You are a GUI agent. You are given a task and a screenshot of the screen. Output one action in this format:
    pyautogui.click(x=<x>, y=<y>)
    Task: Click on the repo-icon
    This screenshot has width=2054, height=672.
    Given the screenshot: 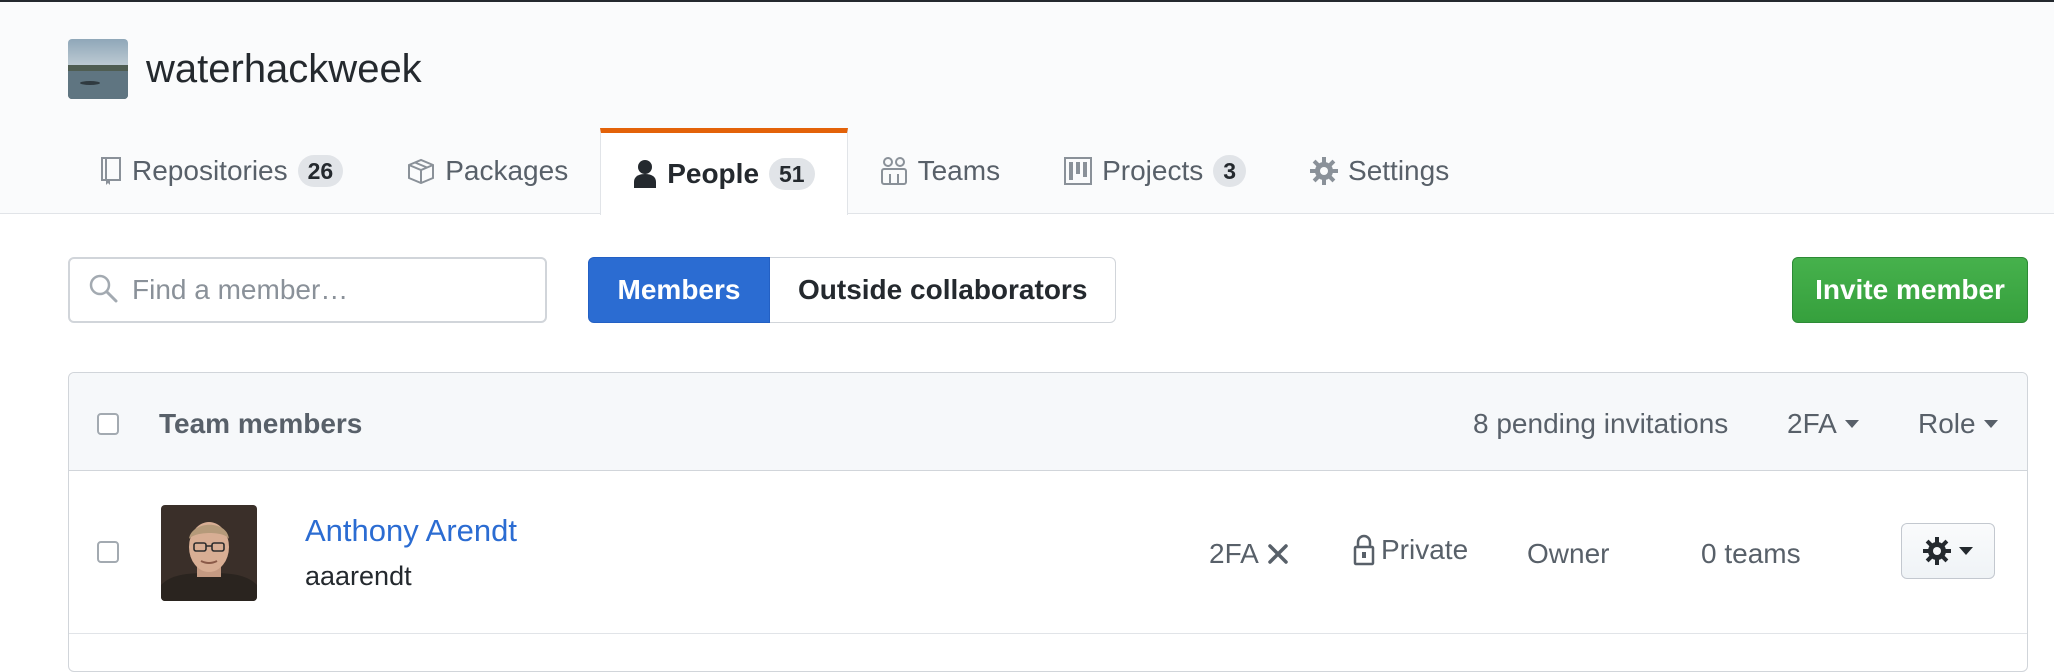 What is the action you would take?
    pyautogui.click(x=111, y=171)
    